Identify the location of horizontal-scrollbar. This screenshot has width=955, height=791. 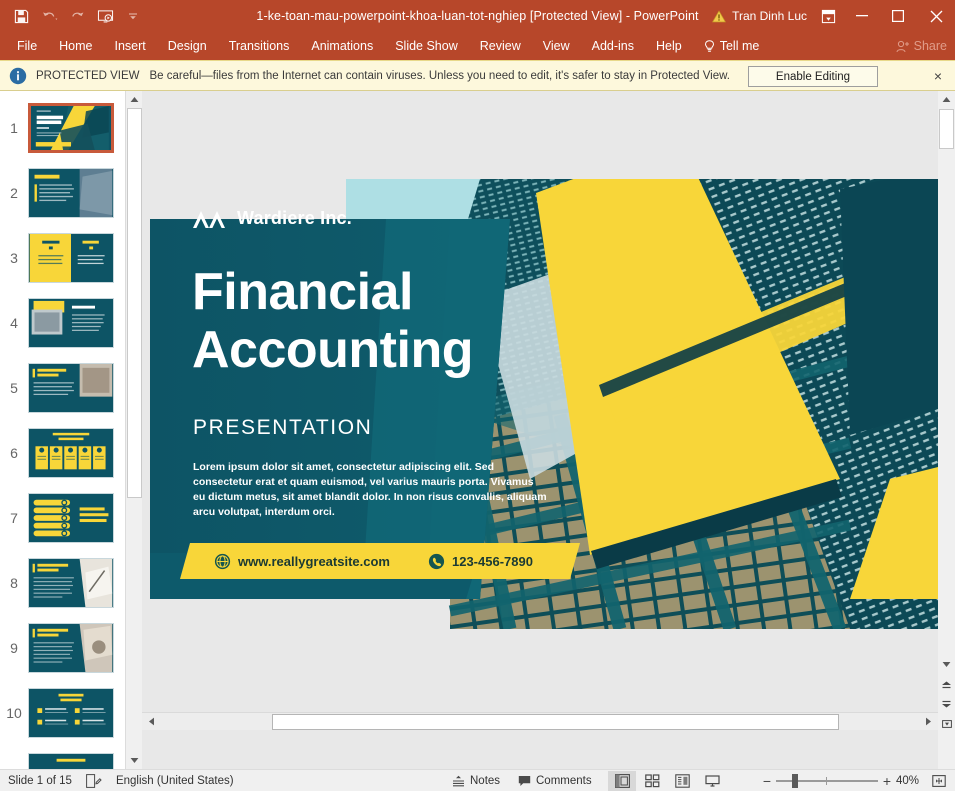
(540, 721).